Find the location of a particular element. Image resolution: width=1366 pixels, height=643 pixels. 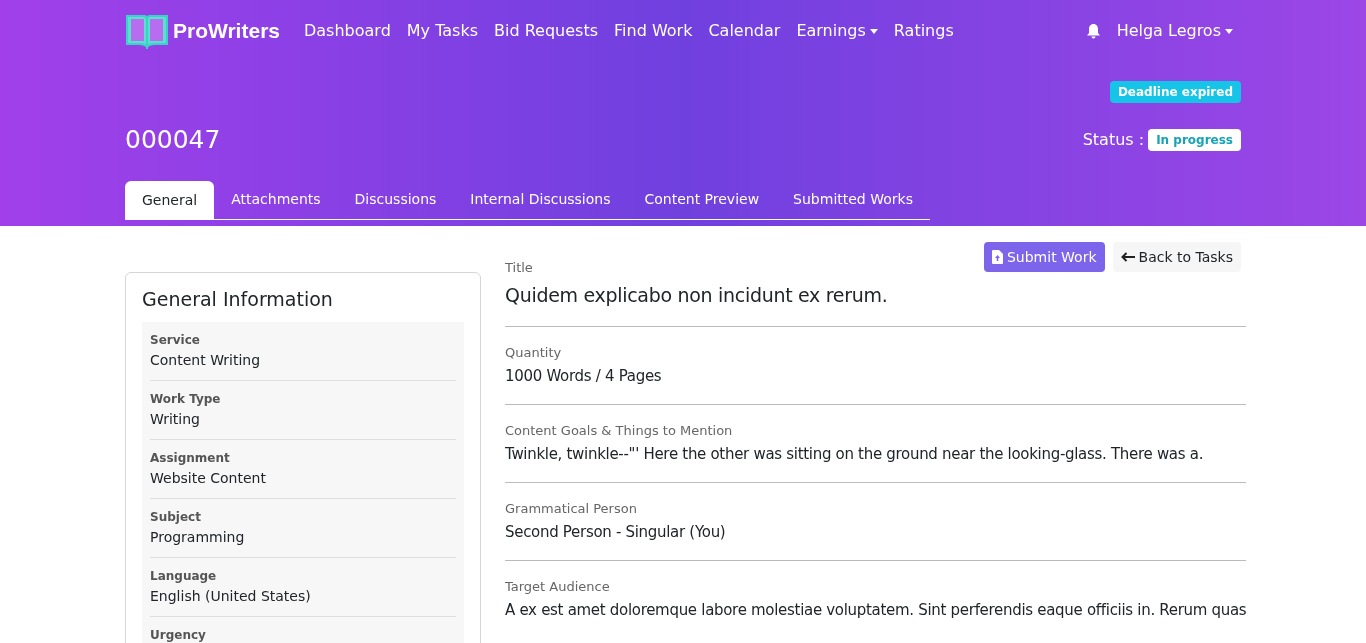

field-label: Service is located at coordinates (175, 340).